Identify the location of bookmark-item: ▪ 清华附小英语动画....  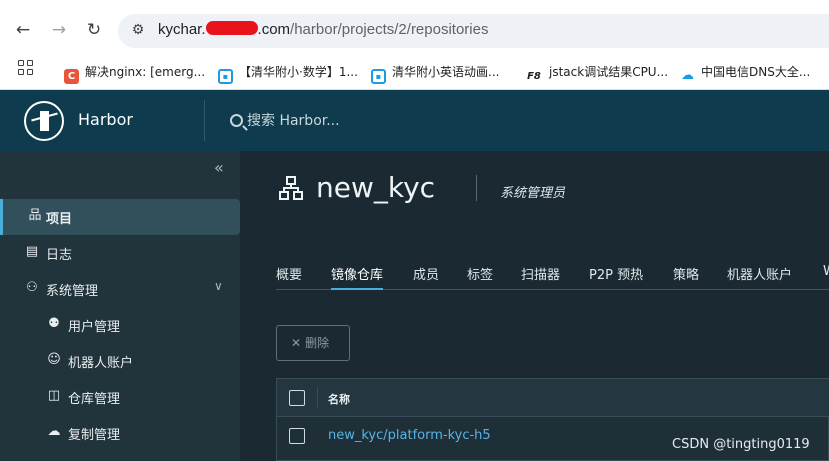
(435, 73).